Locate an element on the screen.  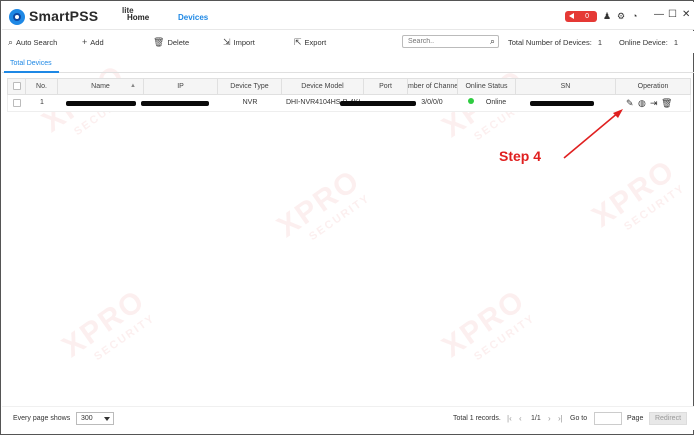
export-button: ⇱ Export is located at coordinates (310, 42).